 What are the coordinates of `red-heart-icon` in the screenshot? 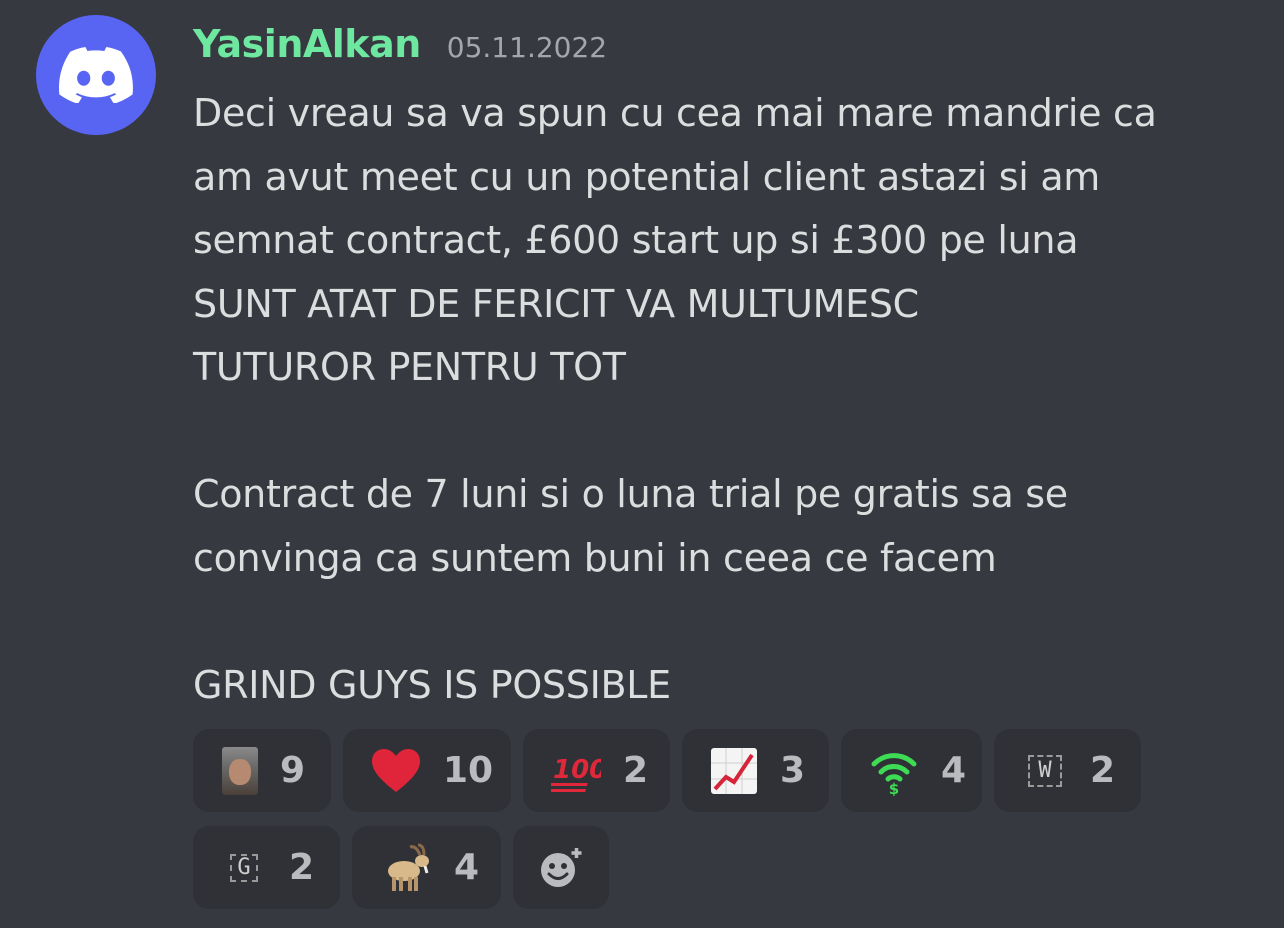 It's located at (396, 771).